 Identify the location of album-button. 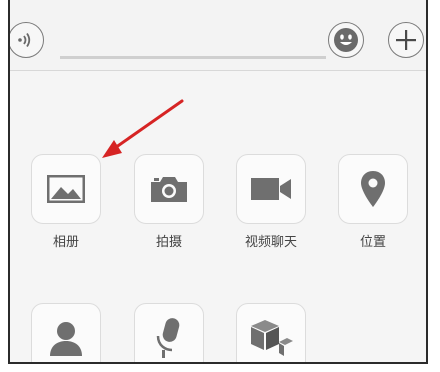
(66, 189).